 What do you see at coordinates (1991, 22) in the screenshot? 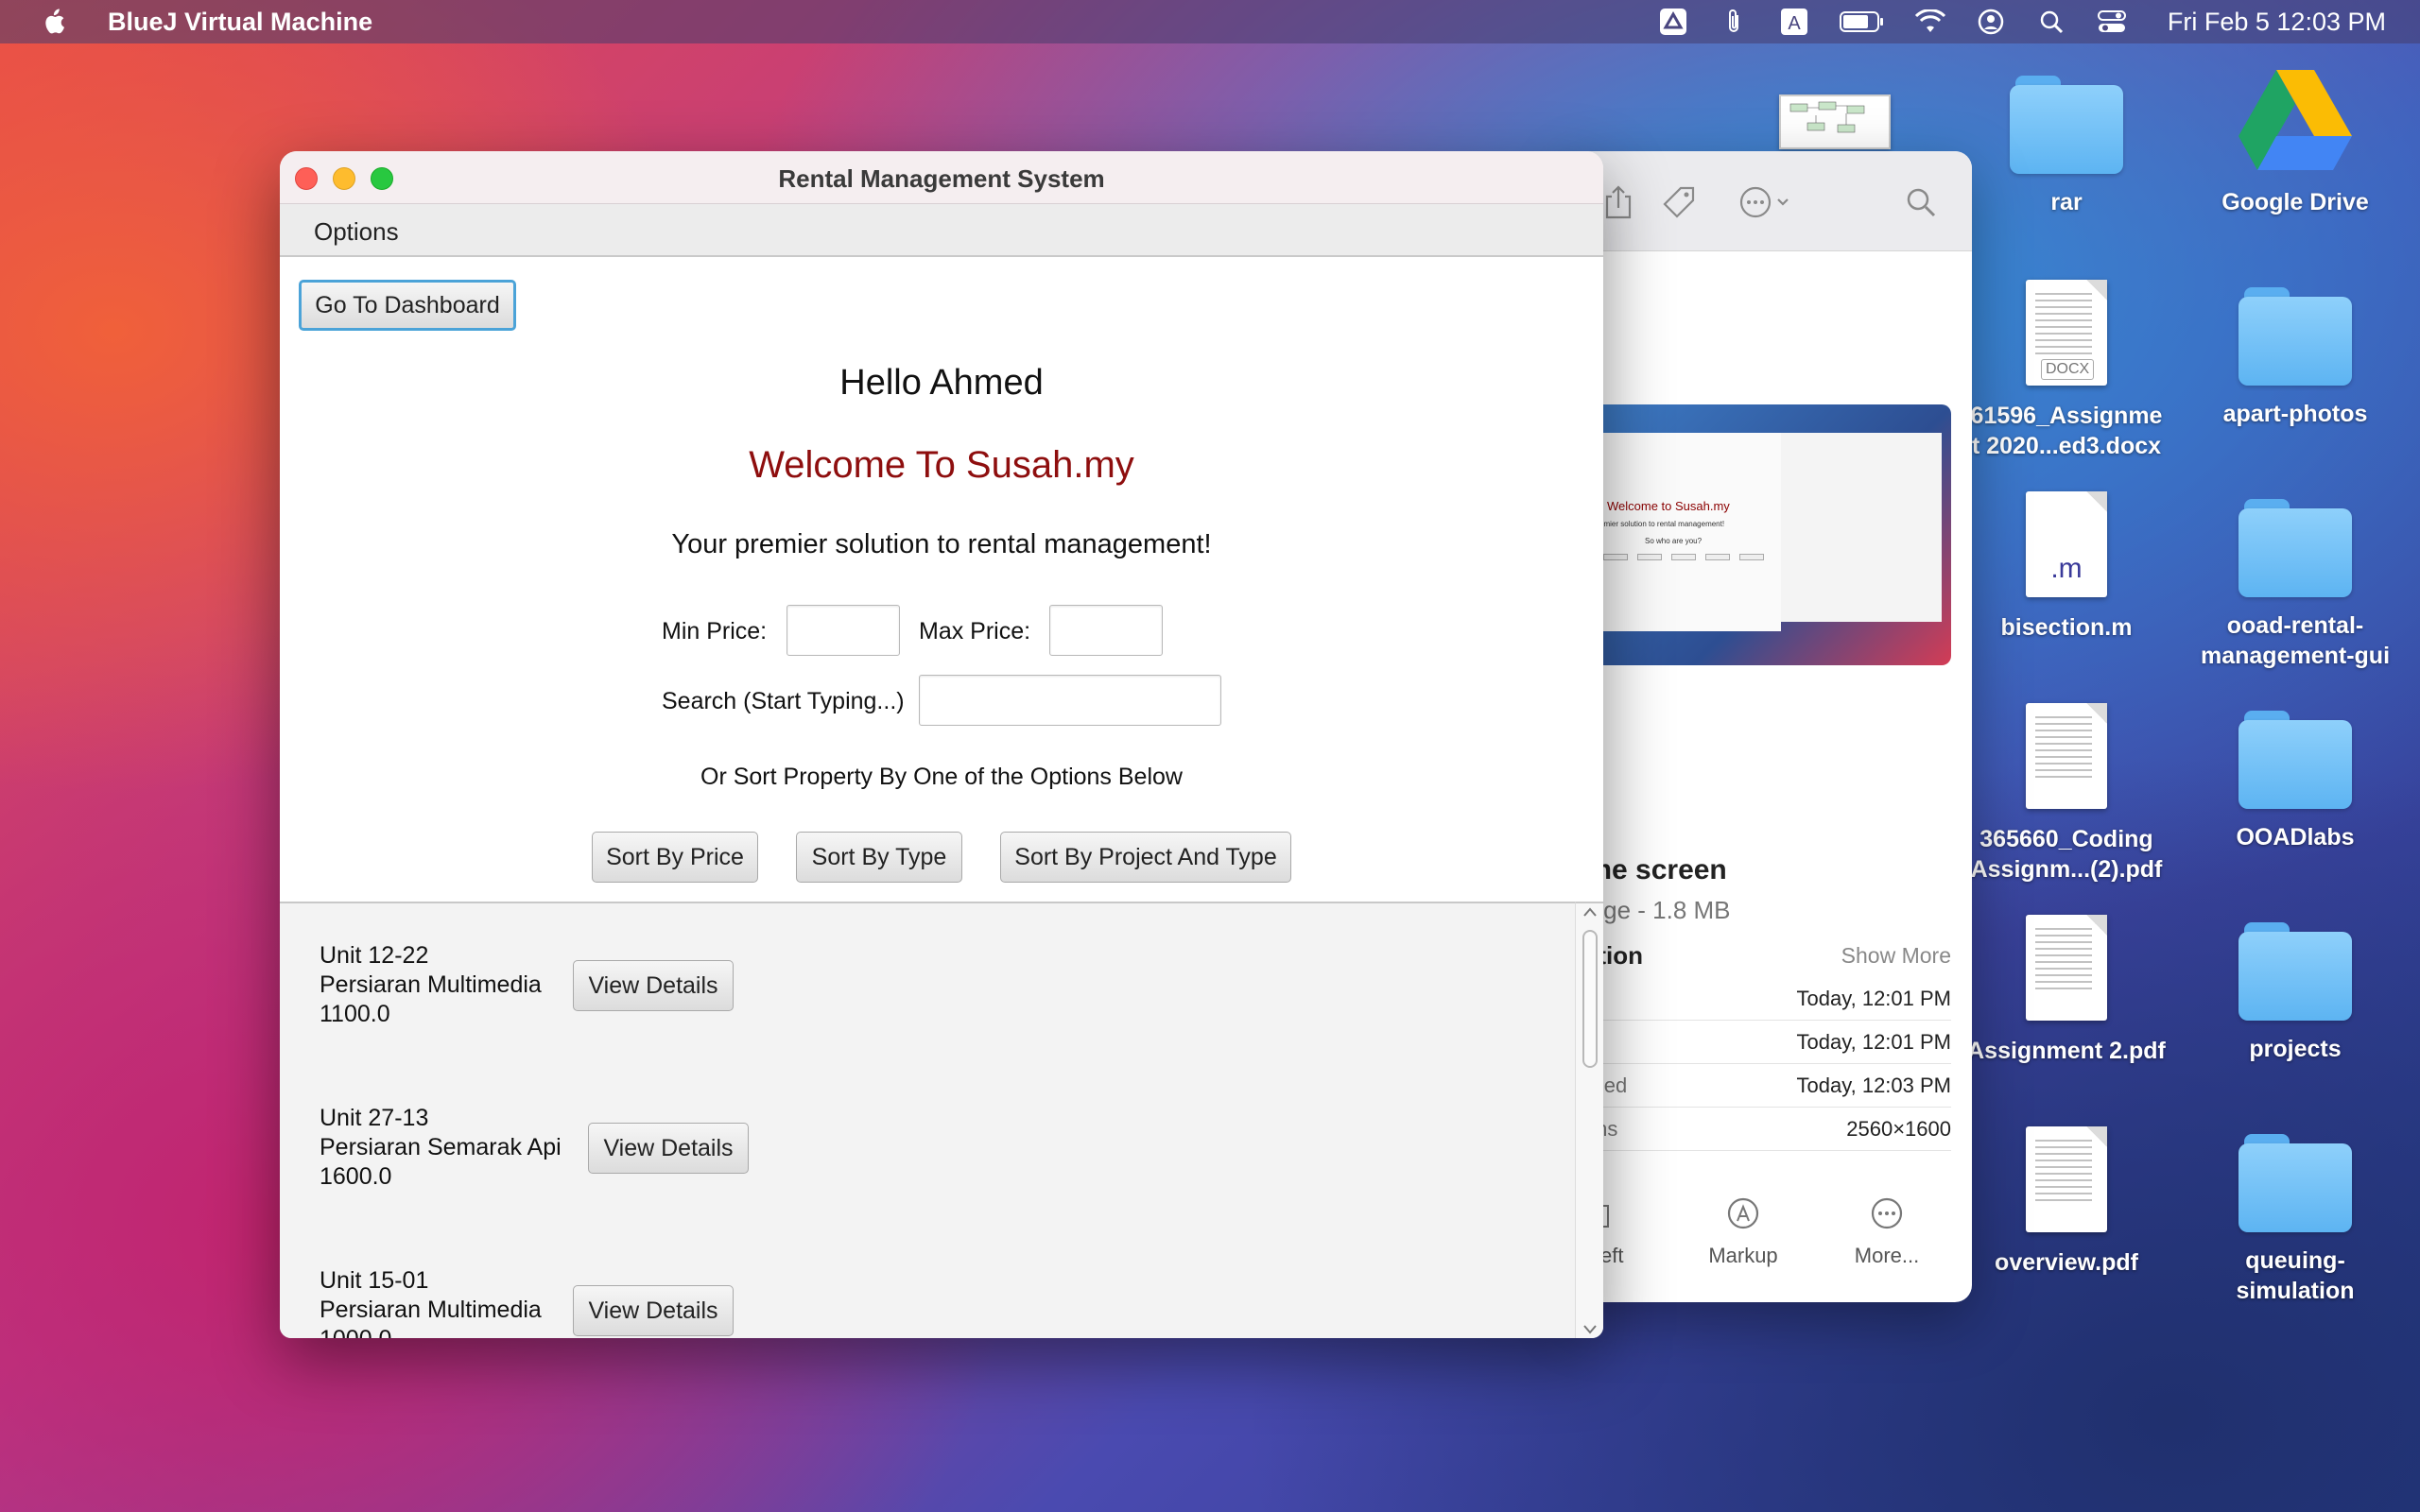
I see `user-account-icon` at bounding box center [1991, 22].